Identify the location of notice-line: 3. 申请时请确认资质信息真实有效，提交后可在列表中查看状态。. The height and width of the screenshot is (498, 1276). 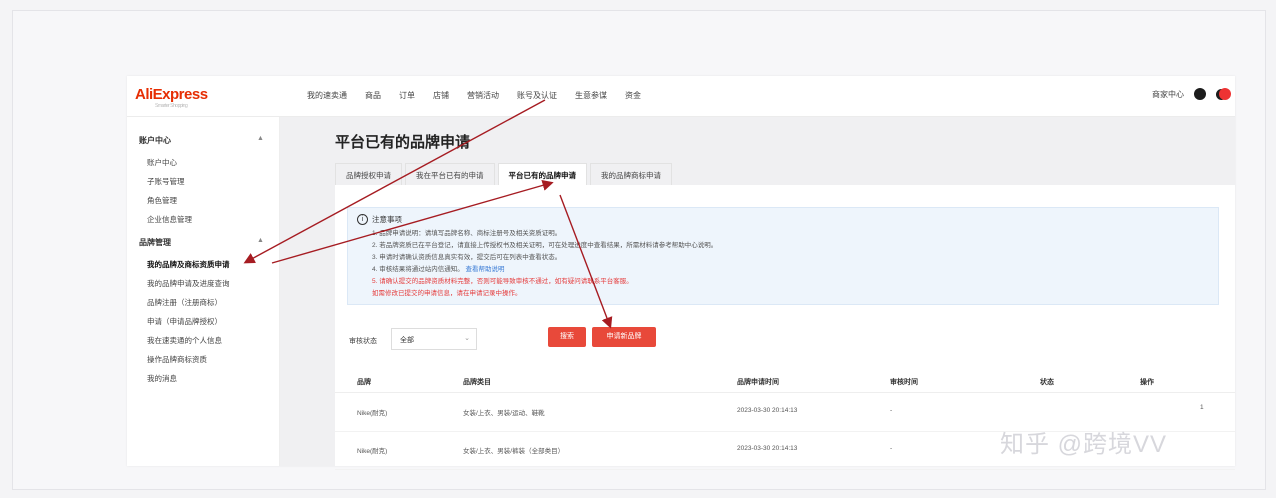
(467, 257).